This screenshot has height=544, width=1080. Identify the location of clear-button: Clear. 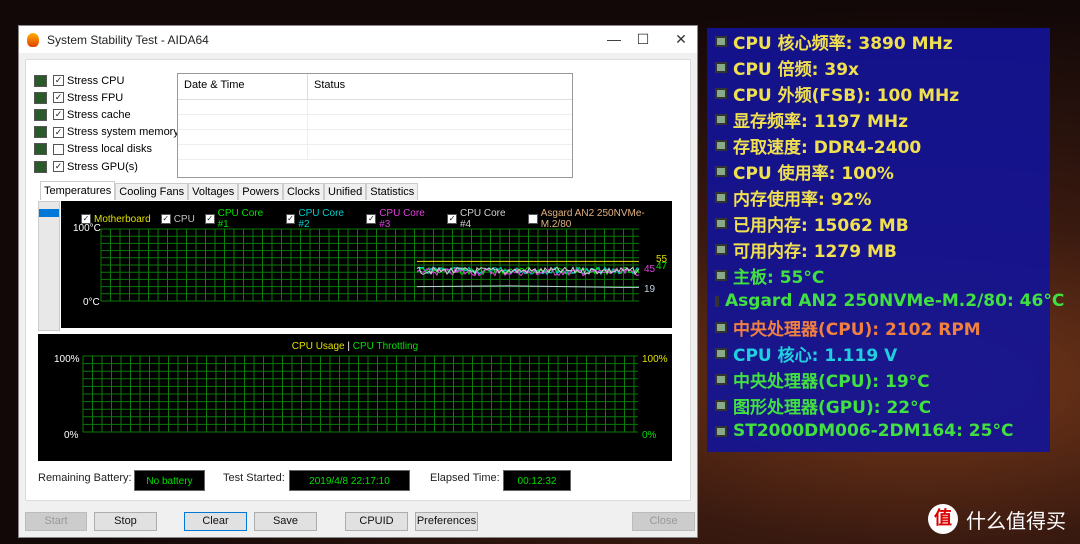
(215, 521).